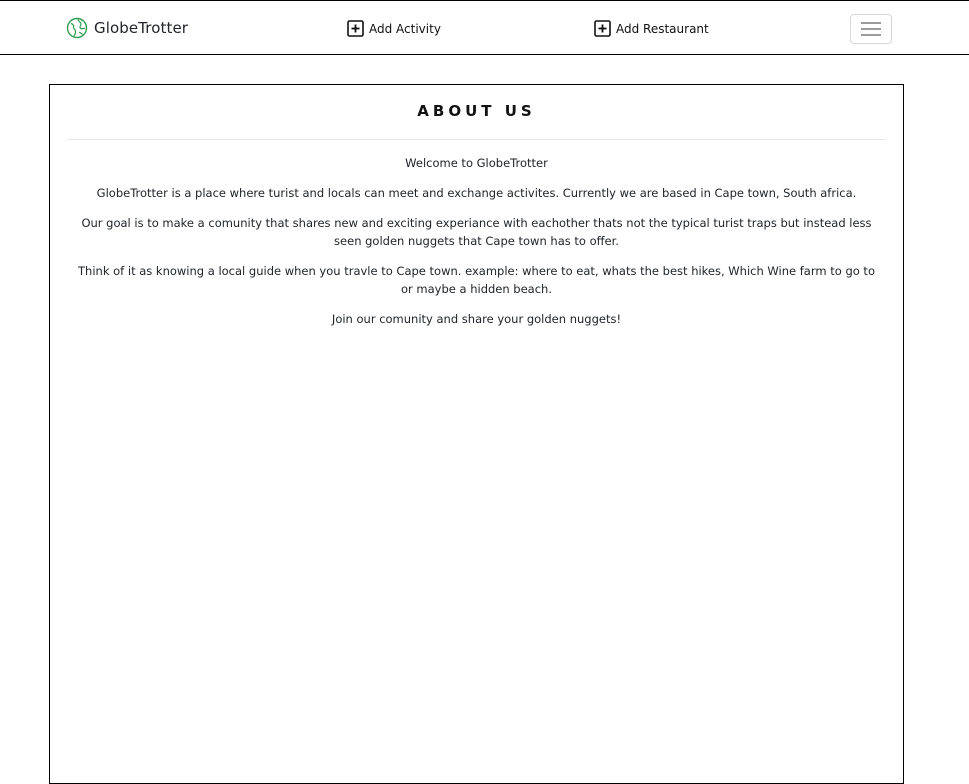 The width and height of the screenshot is (969, 784). I want to click on add-restaurant-label: Add Restaurant, so click(662, 28).